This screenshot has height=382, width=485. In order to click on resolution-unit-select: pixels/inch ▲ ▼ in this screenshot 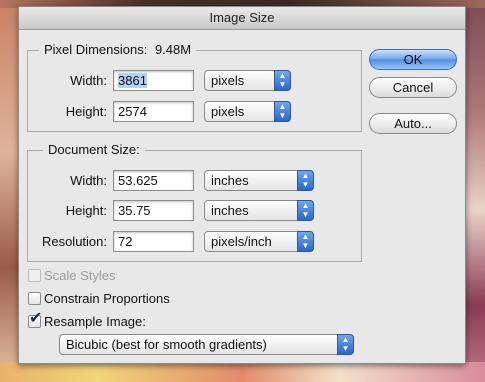, I will do `click(259, 241)`.